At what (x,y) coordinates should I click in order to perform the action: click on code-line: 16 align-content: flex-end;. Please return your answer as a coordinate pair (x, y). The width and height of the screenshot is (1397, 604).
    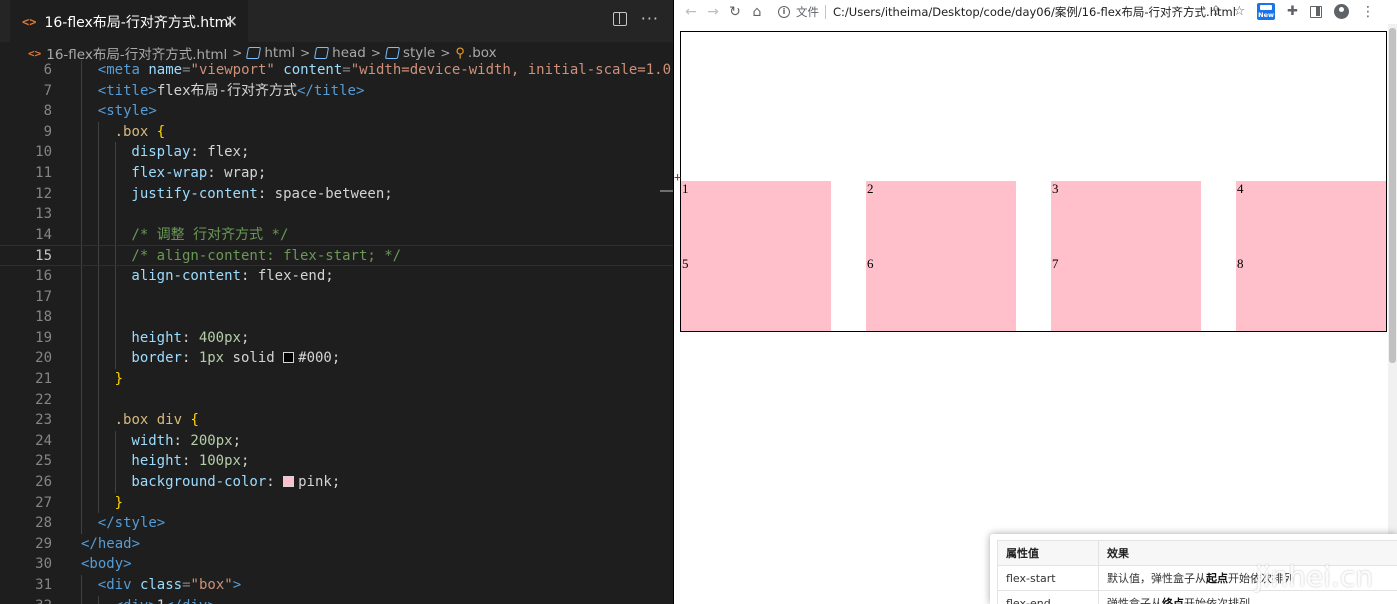
    Looking at the image, I should click on (336, 276).